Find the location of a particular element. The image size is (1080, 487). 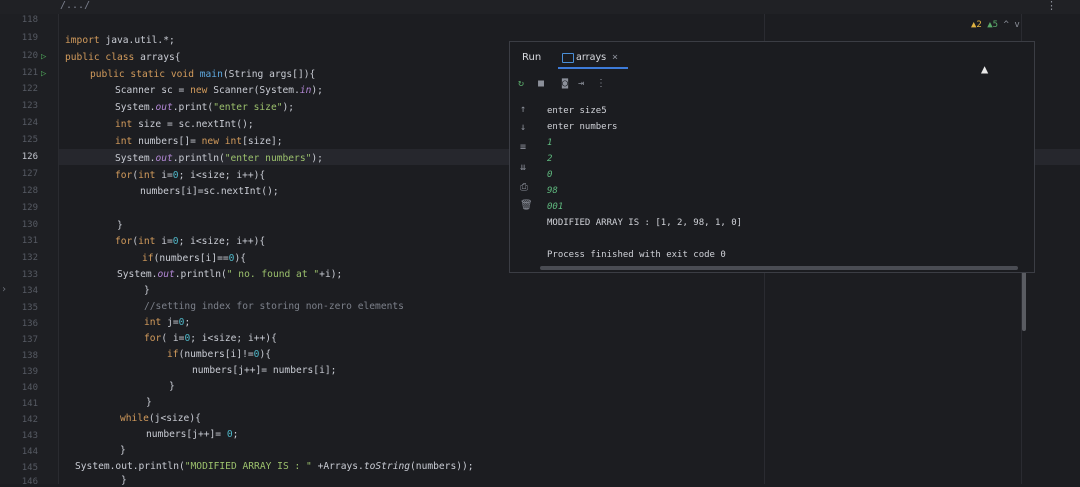

up-arrow-icon: ↑ is located at coordinates (523, 109).